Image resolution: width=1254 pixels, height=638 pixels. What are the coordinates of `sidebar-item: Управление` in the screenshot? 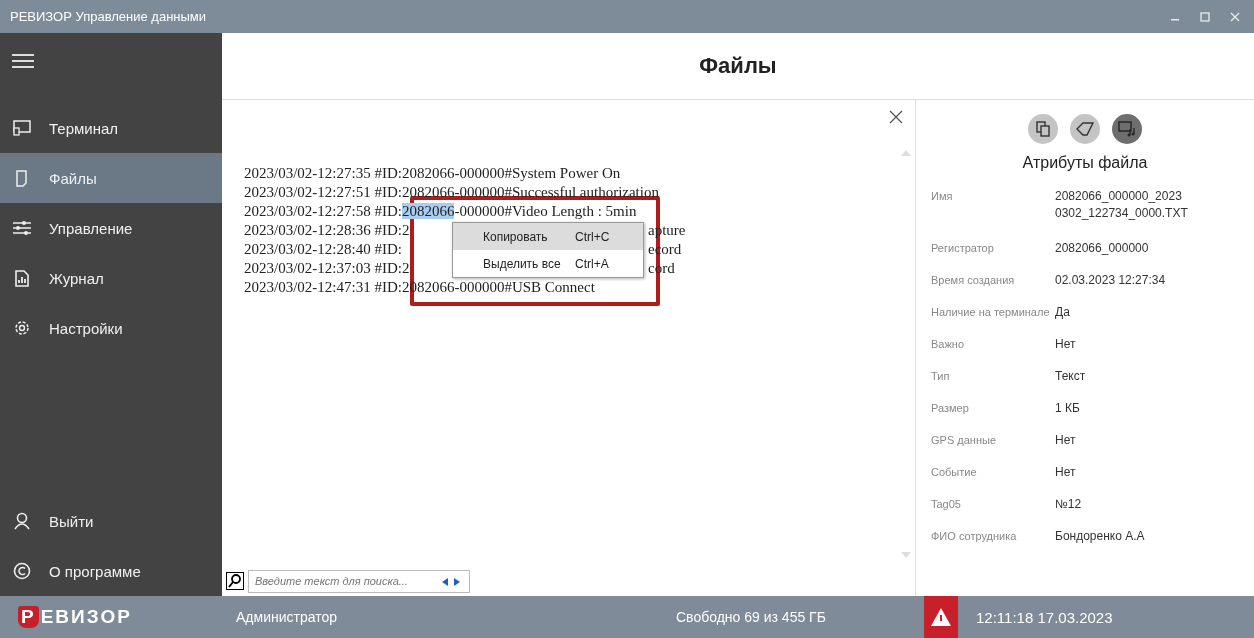 It's located at (111, 228).